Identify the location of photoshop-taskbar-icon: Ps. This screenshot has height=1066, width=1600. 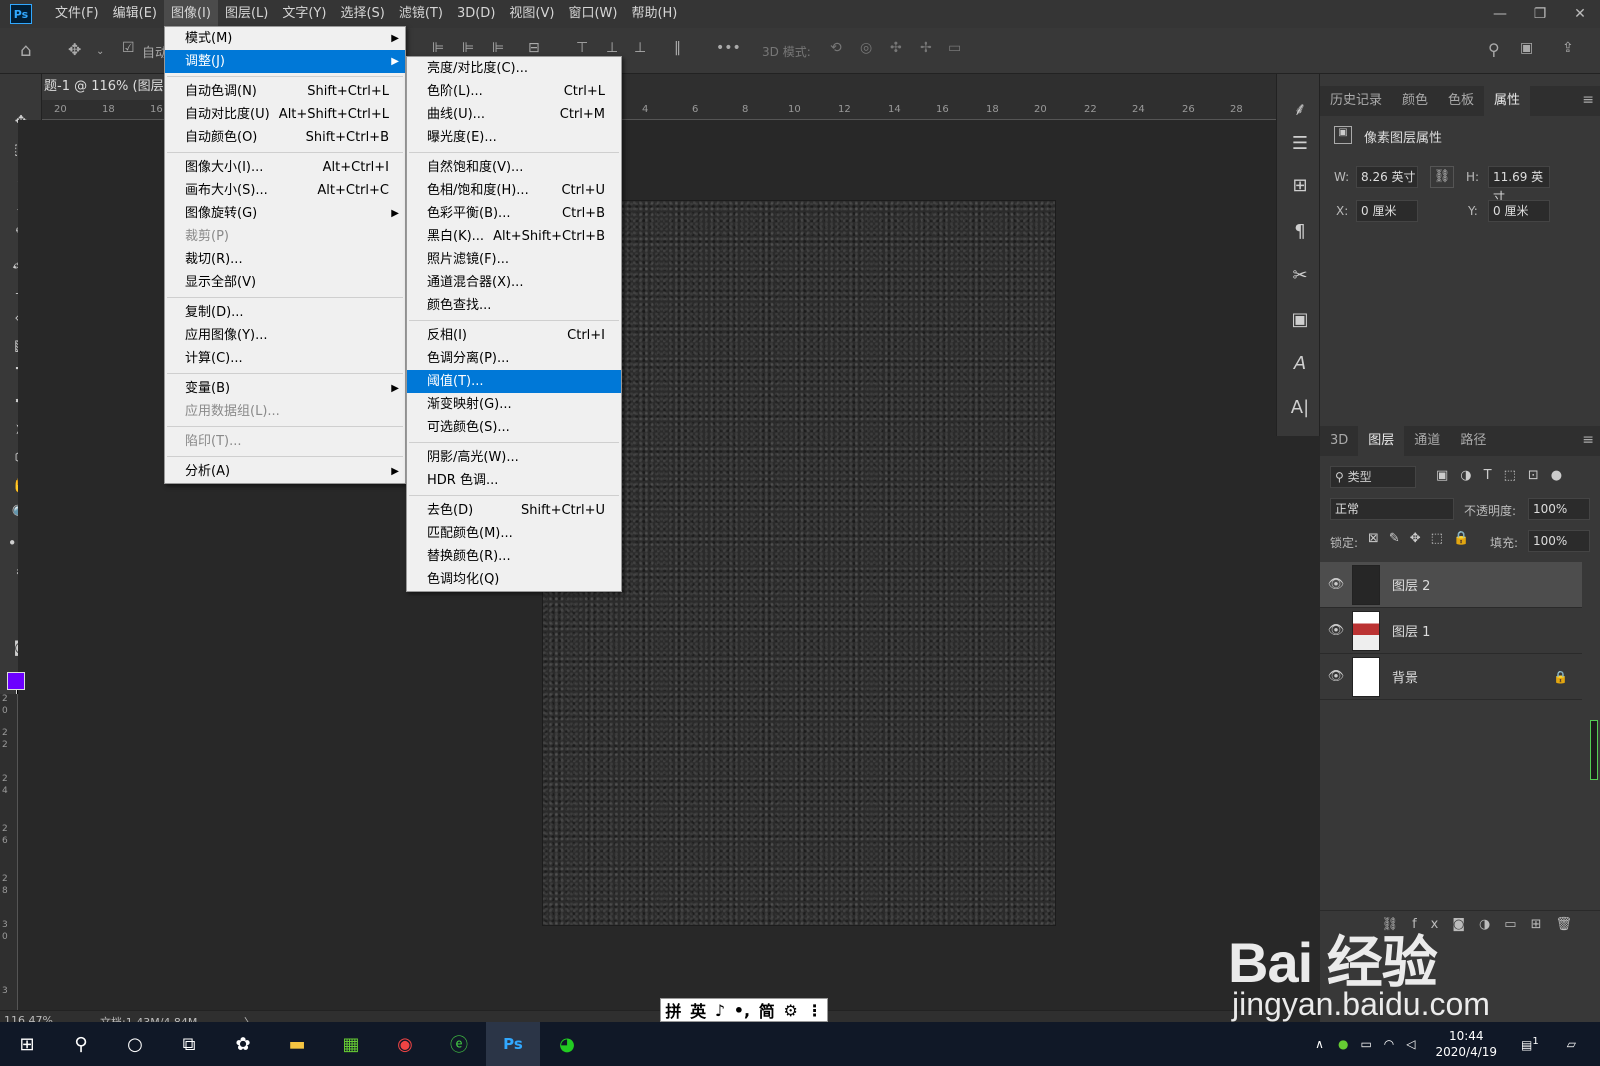
(513, 1044).